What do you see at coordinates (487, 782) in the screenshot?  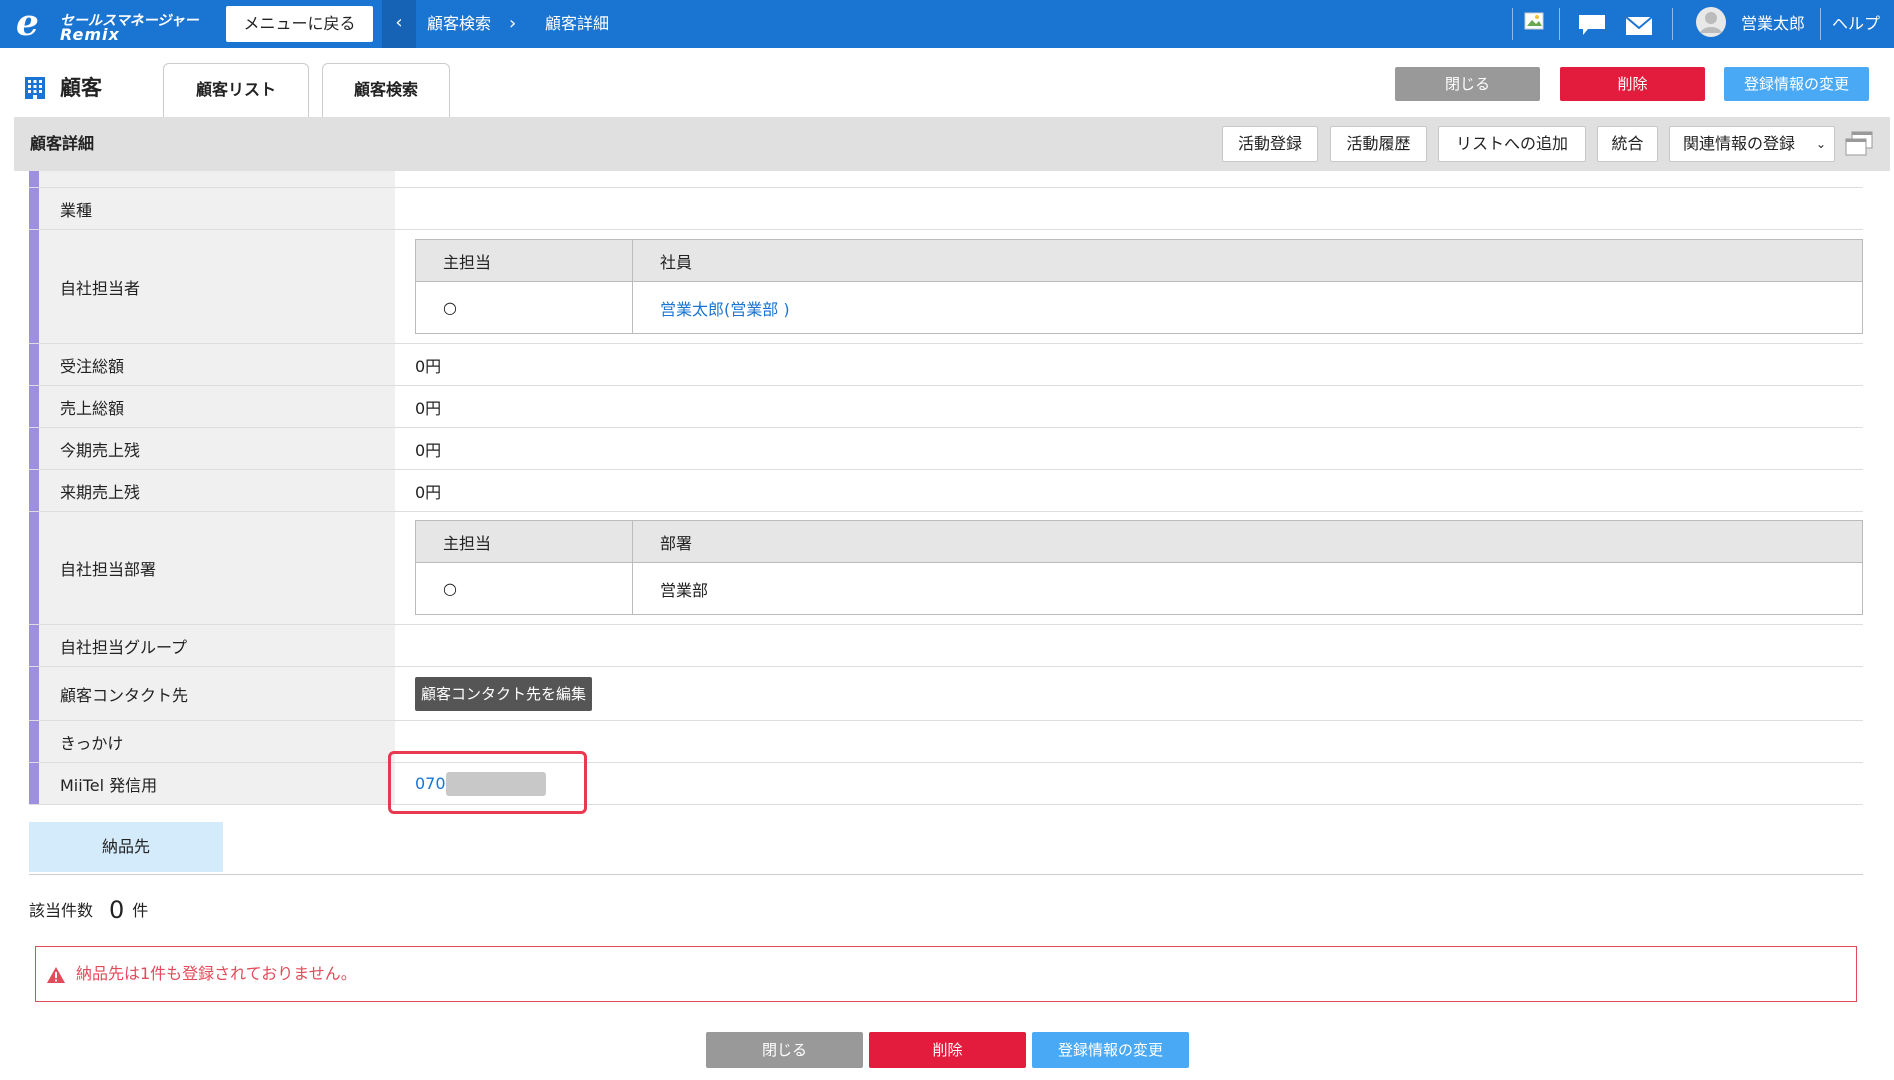 I see `highlight-box` at bounding box center [487, 782].